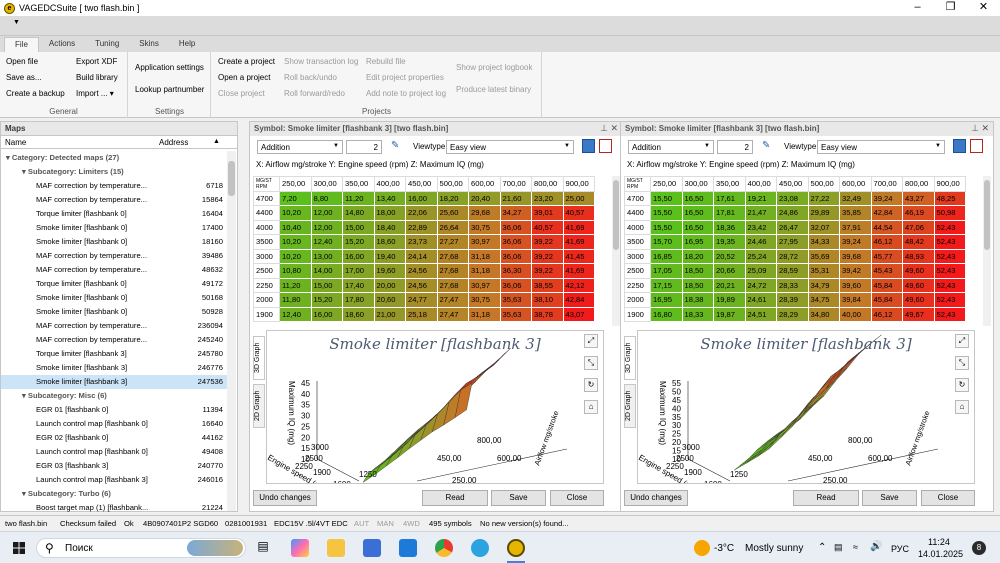 The width and height of the screenshot is (1000, 563). I want to click on grid-cell: 20,60, so click(389, 300).